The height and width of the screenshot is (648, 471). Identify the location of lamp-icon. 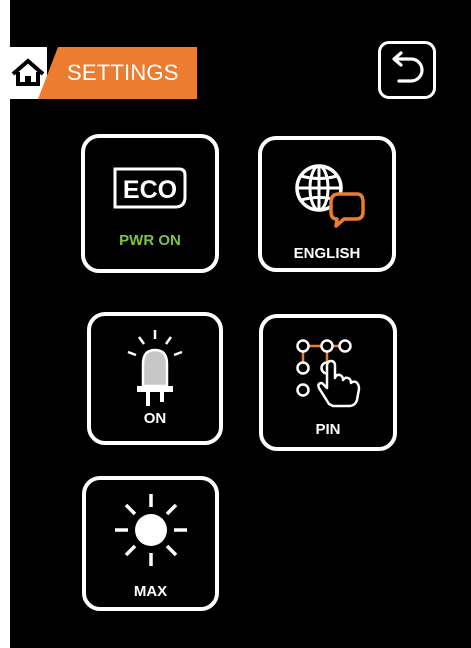
(155, 368).